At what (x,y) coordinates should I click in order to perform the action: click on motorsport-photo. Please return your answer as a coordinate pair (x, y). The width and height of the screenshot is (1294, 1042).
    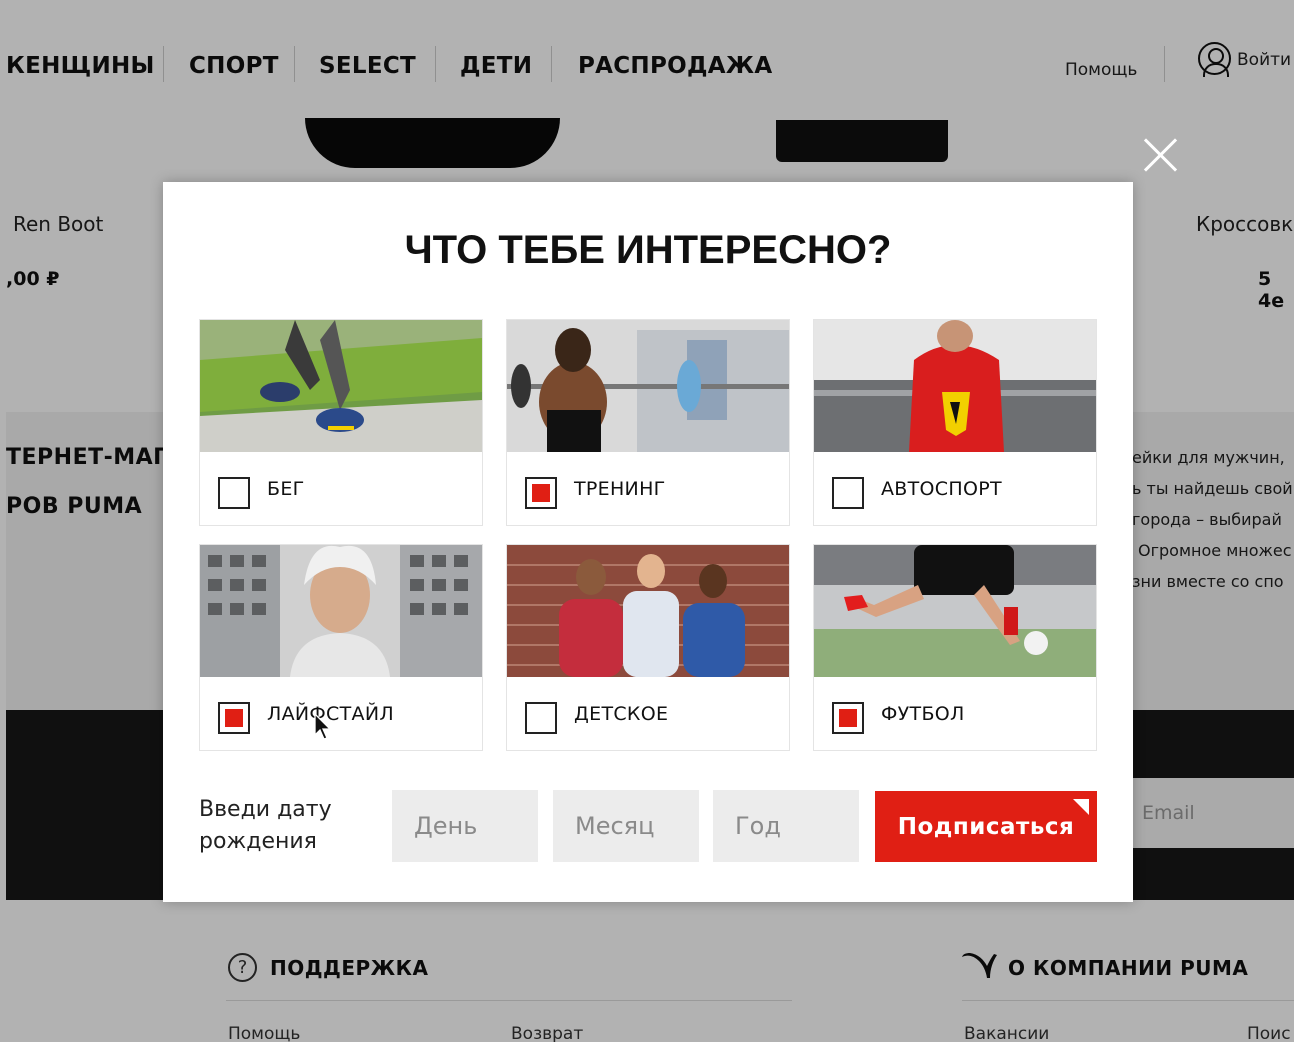
    Looking at the image, I should click on (955, 386).